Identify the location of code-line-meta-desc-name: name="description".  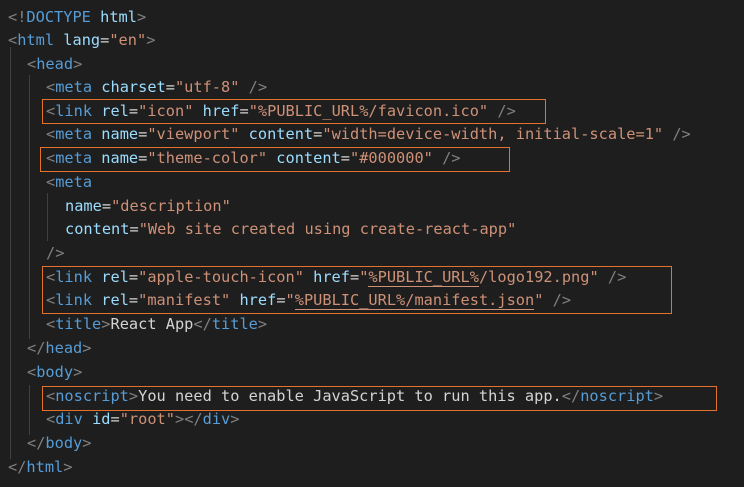
(148, 207).